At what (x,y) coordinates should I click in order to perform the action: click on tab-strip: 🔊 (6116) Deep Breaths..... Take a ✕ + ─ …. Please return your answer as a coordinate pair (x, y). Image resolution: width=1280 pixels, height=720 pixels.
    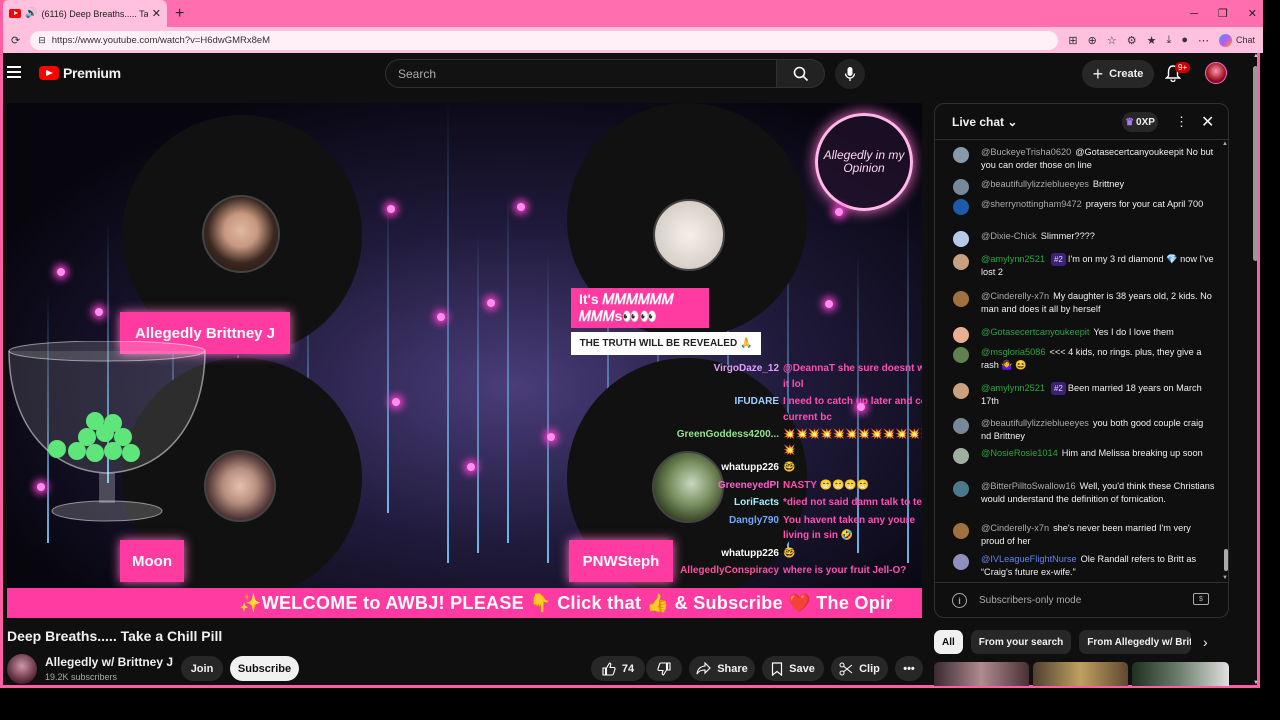
    Looking at the image, I should click on (633, 13).